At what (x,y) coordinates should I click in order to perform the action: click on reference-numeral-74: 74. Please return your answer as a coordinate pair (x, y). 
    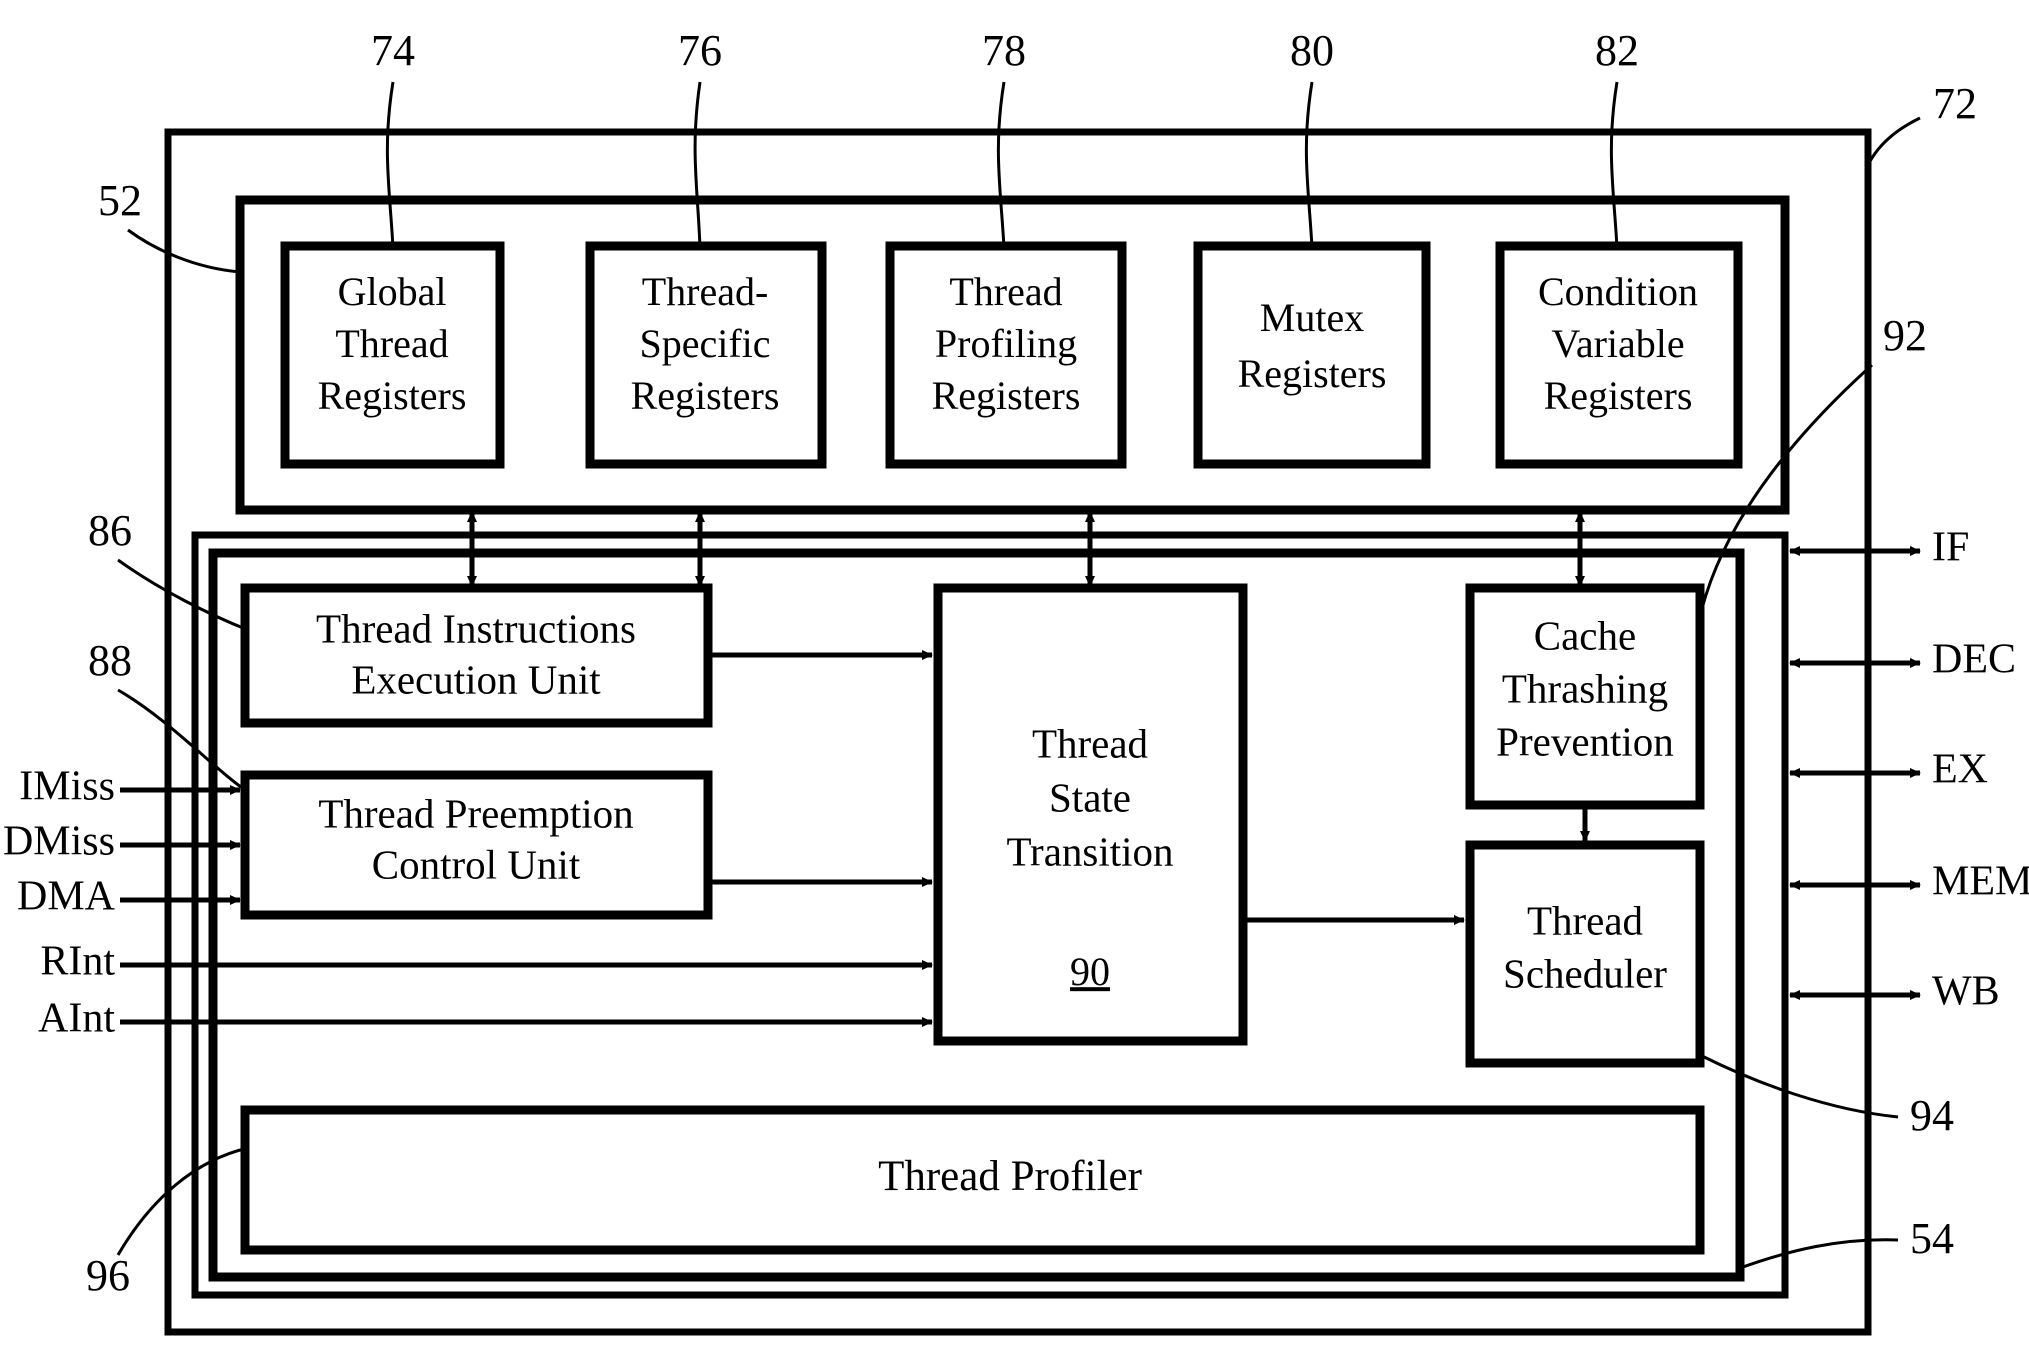
    Looking at the image, I should click on (393, 50).